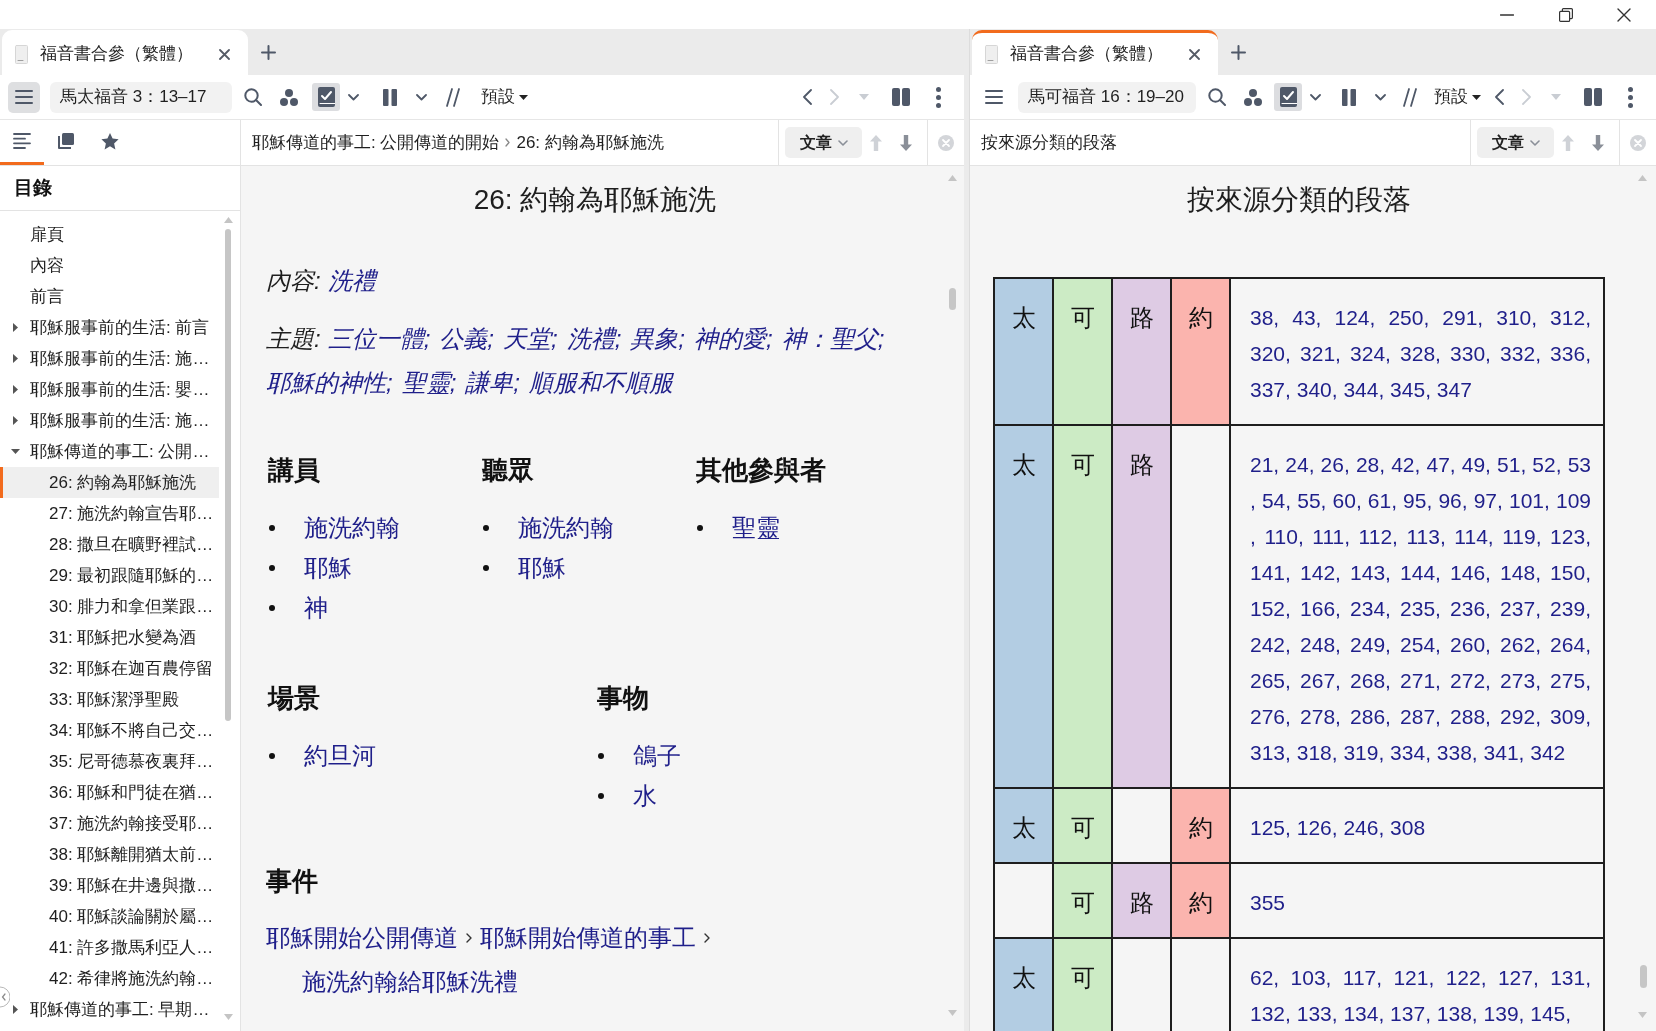  Describe the element at coordinates (109, 668) in the screenshot. I see `tree-item: 32: 耶穌在迦百農停留` at that location.